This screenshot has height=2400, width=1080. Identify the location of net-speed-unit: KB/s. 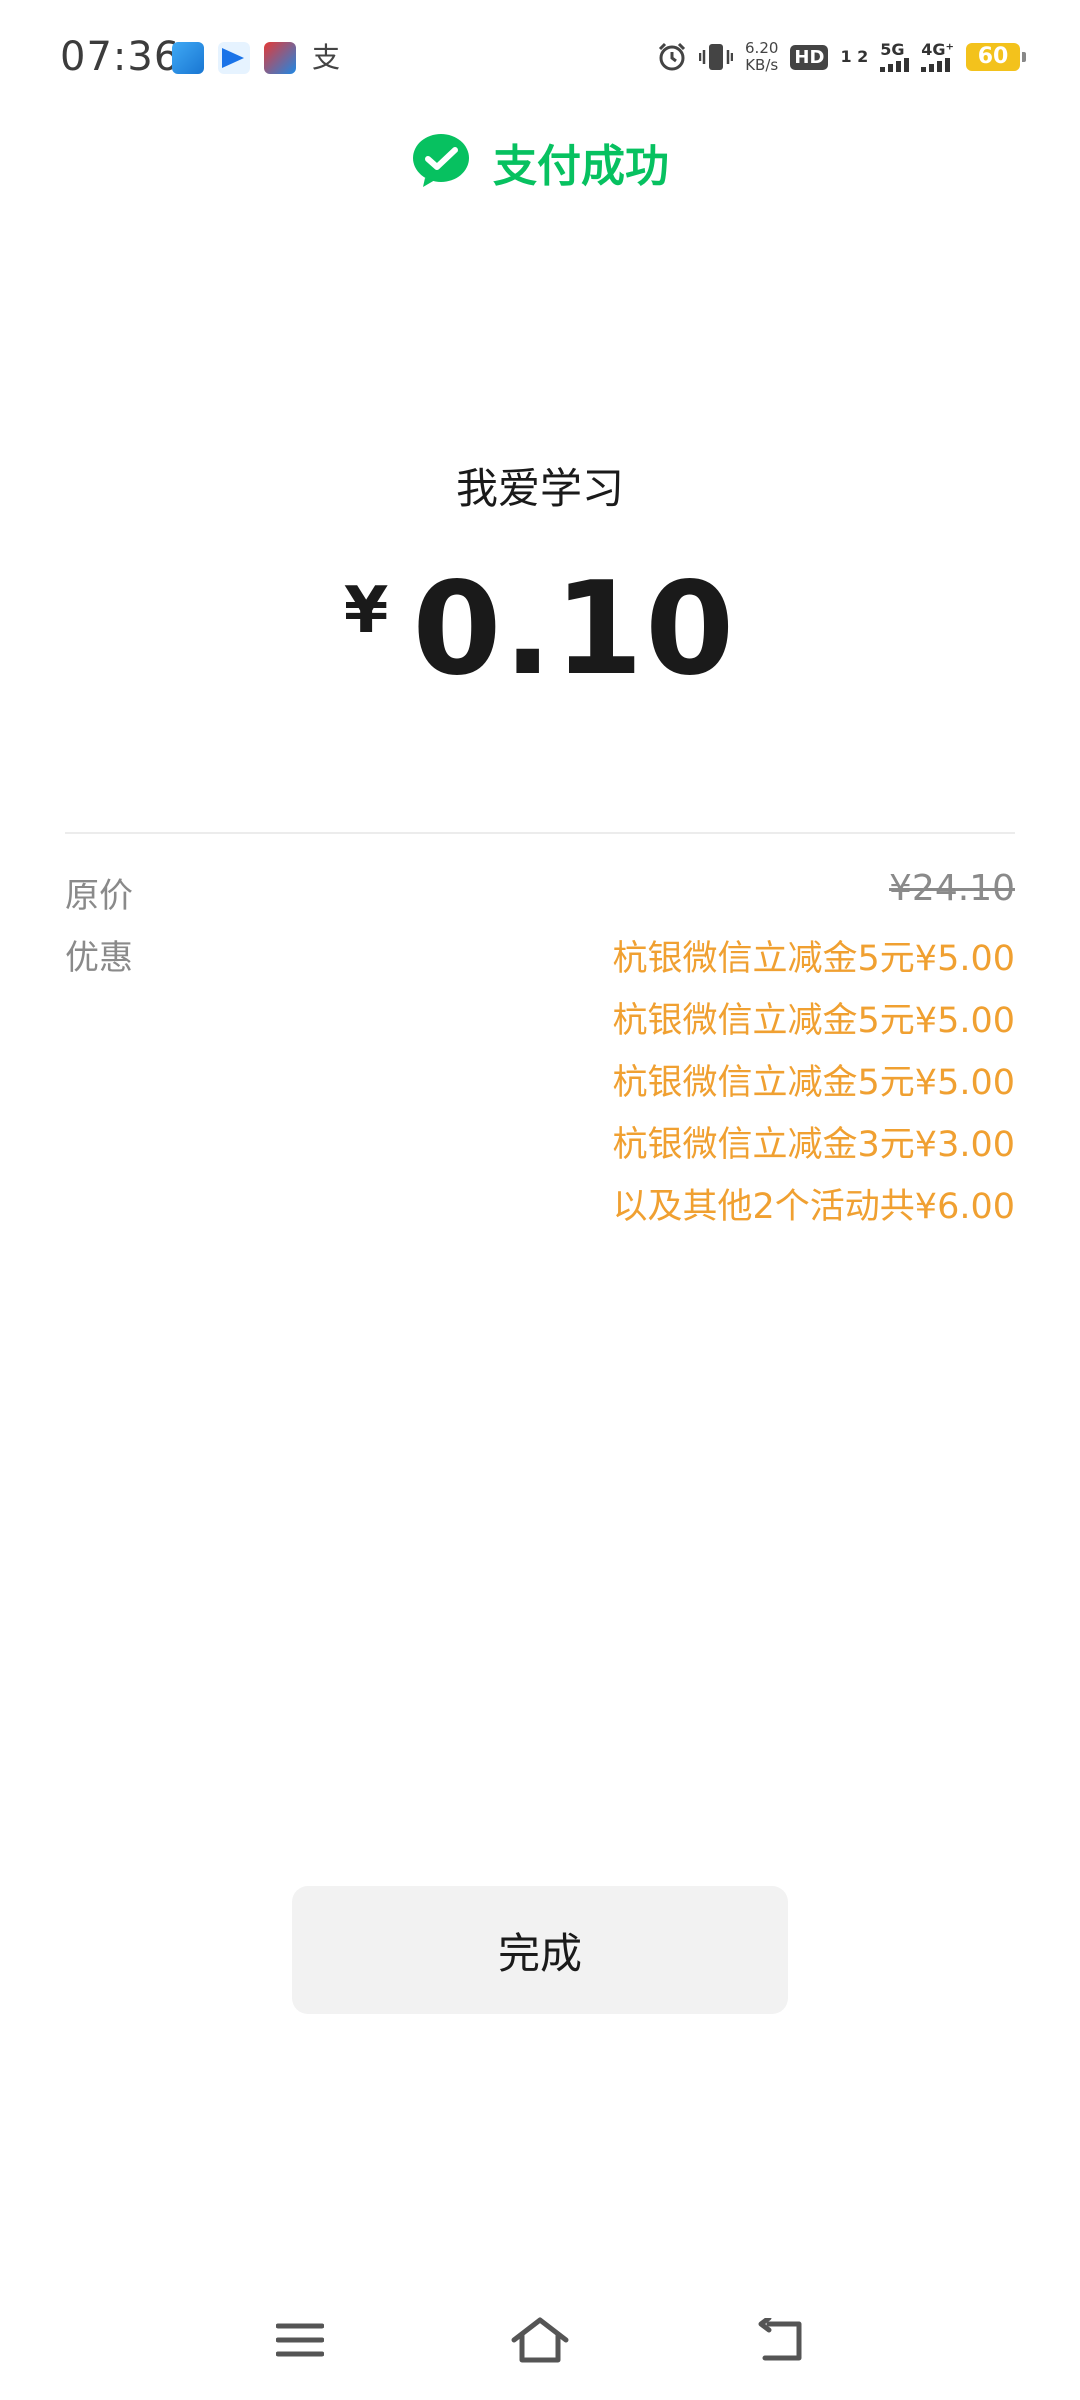
(762, 65).